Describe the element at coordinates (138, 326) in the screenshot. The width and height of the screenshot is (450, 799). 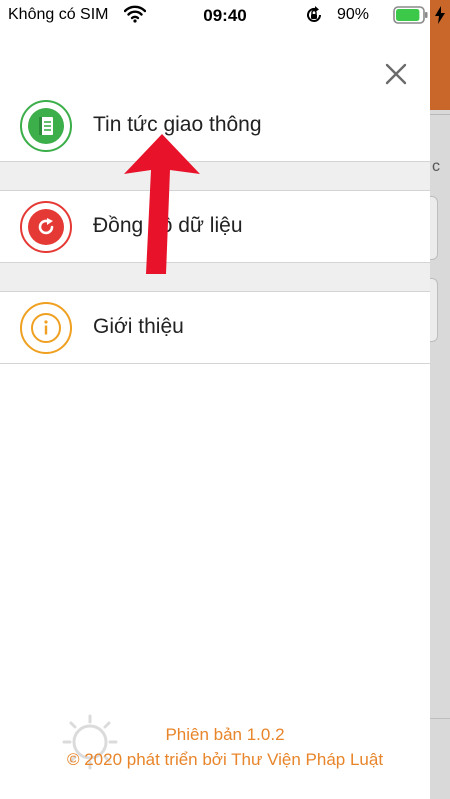
I see `menu-item-label: Giới thiệu` at that location.